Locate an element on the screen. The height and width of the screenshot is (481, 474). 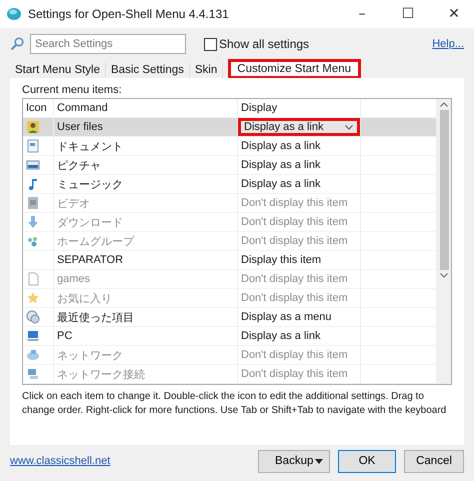
scrollbar is located at coordinates (444, 241).